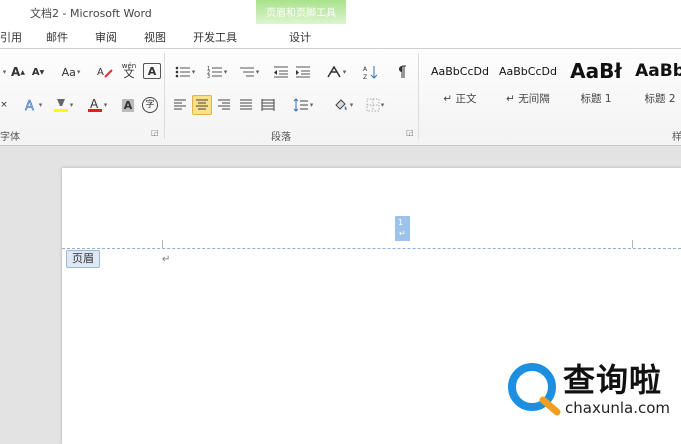 This screenshot has height=444, width=681. Describe the element at coordinates (281, 72) in the screenshot. I see `decrease-indent-icon` at that location.